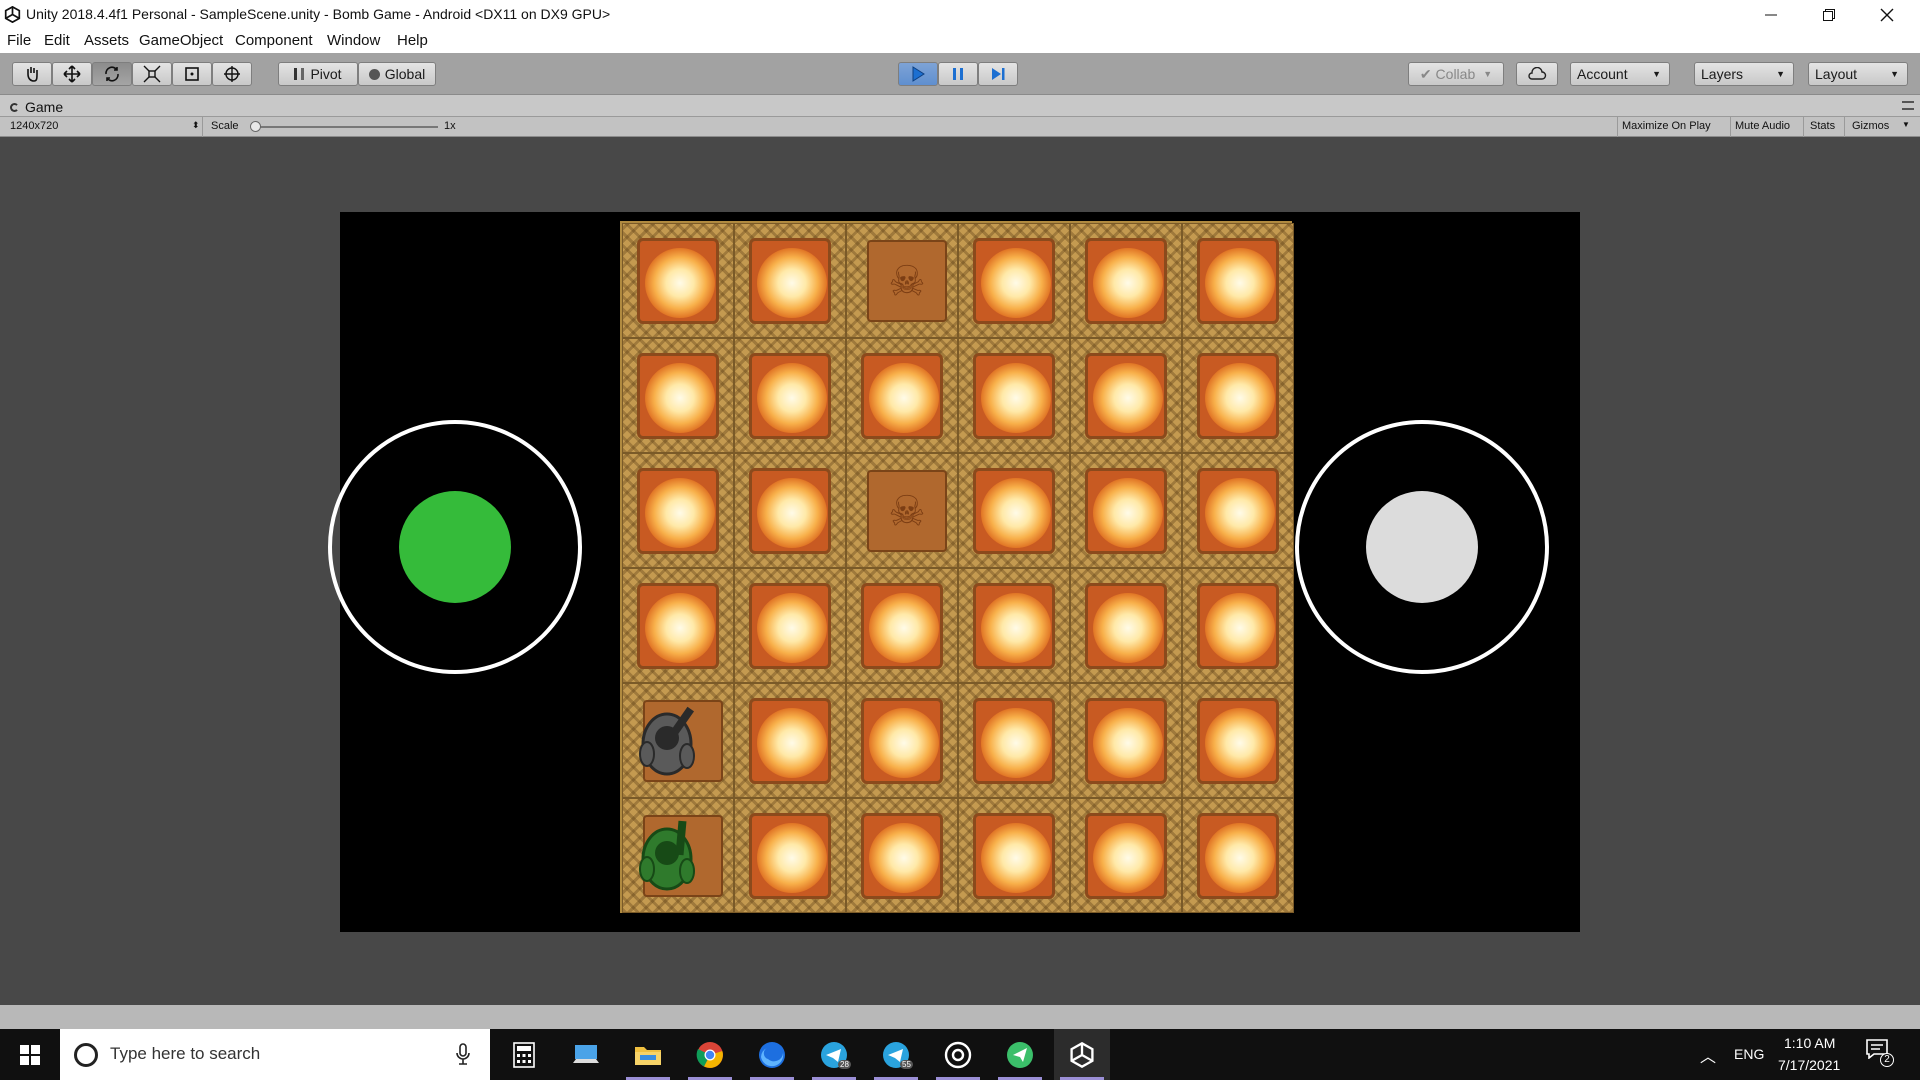 The height and width of the screenshot is (1080, 1920). What do you see at coordinates (397, 74) in the screenshot?
I see `global-button: Global` at bounding box center [397, 74].